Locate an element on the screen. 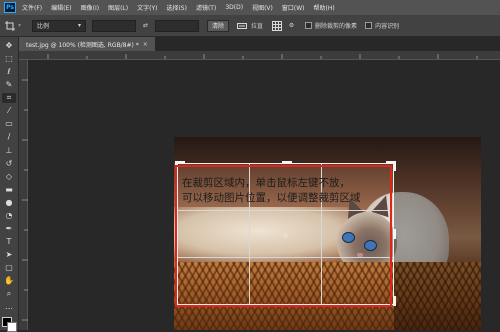 Image resolution: width=500 pixels, height=332 pixels. menu-type: 文字(Y) is located at coordinates (147, 7).